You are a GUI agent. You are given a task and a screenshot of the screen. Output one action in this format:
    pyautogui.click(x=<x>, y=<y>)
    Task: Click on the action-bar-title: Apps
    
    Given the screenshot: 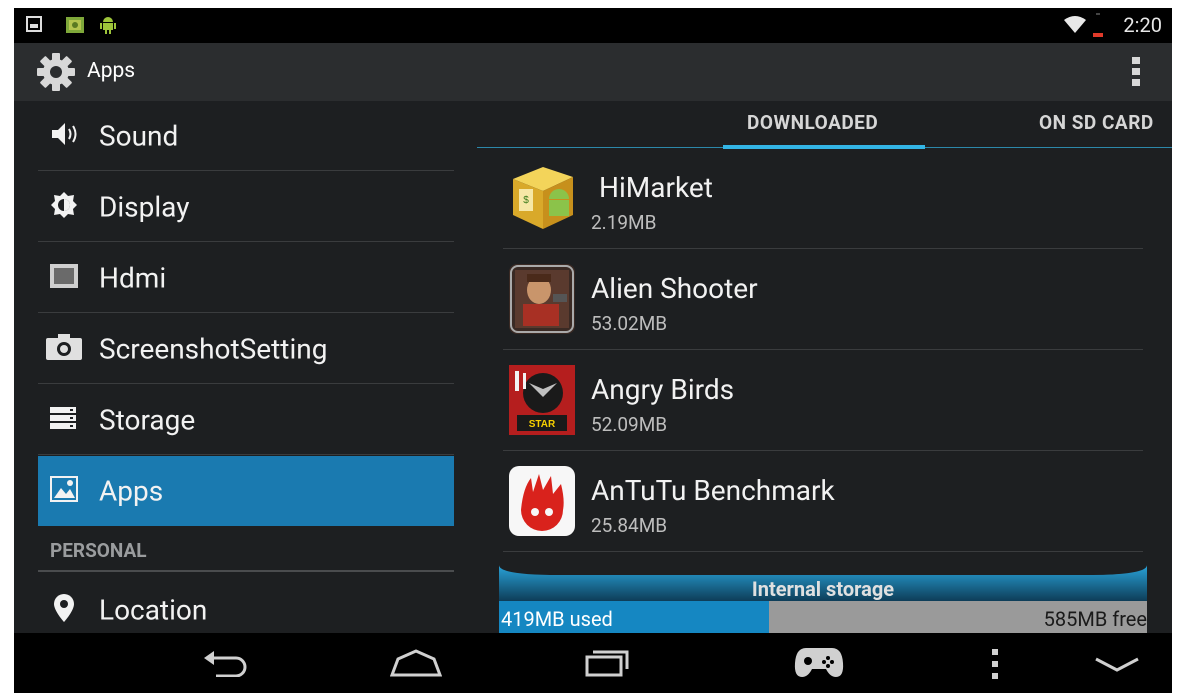 What is the action you would take?
    pyautogui.click(x=111, y=71)
    